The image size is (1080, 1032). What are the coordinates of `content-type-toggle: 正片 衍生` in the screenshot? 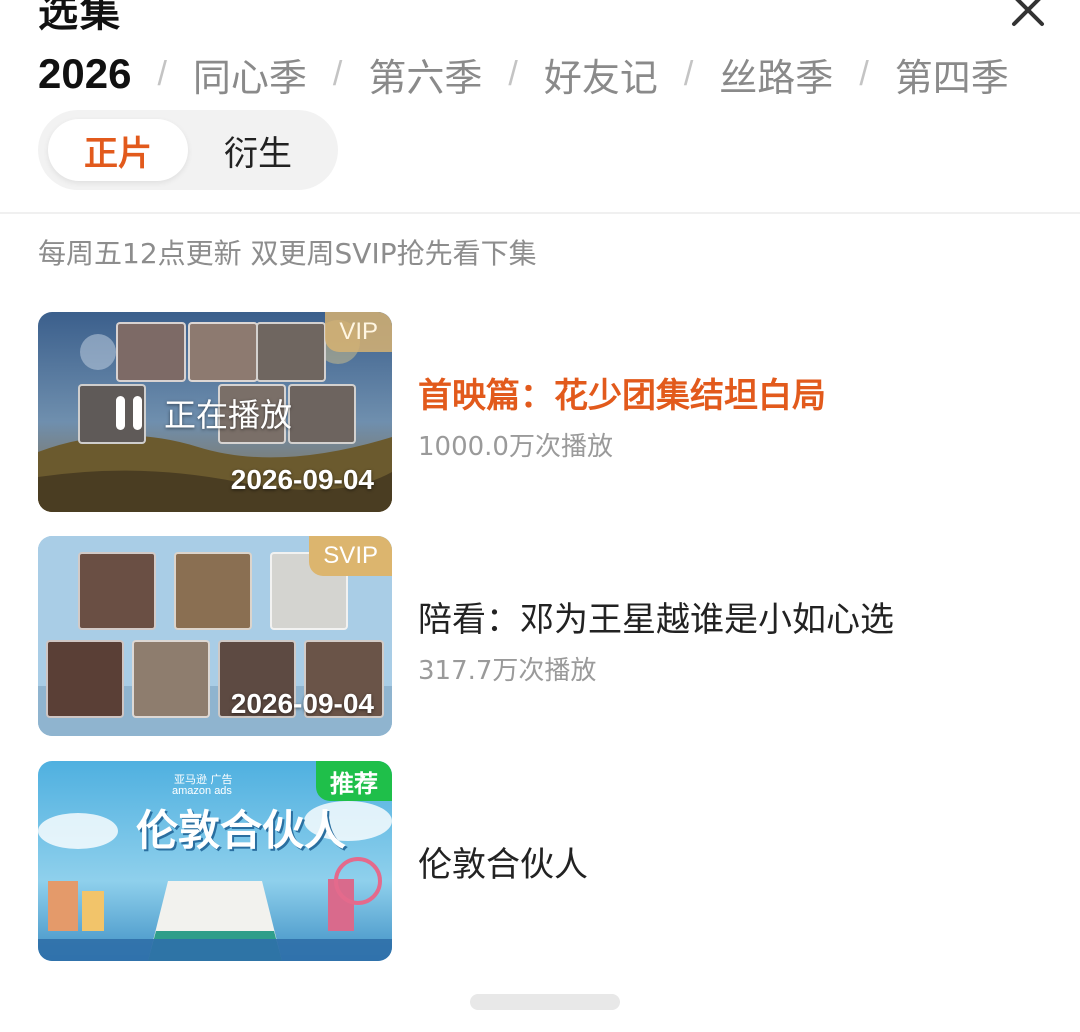 It's located at (188, 150).